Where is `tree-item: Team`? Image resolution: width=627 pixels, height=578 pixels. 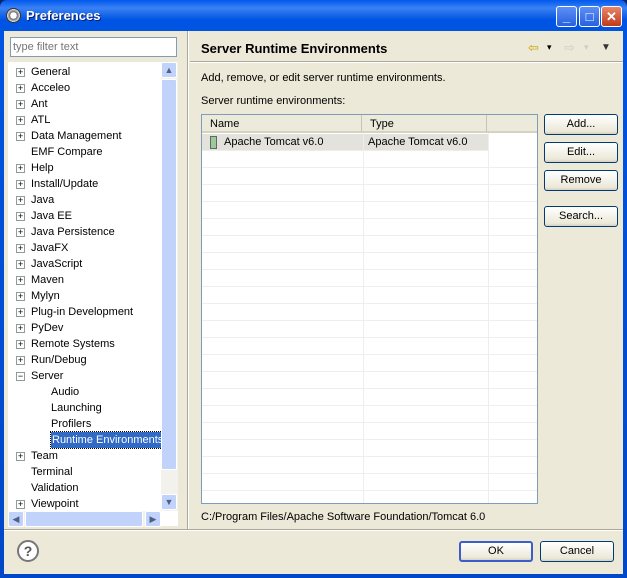
tree-item: Team is located at coordinates (44, 456).